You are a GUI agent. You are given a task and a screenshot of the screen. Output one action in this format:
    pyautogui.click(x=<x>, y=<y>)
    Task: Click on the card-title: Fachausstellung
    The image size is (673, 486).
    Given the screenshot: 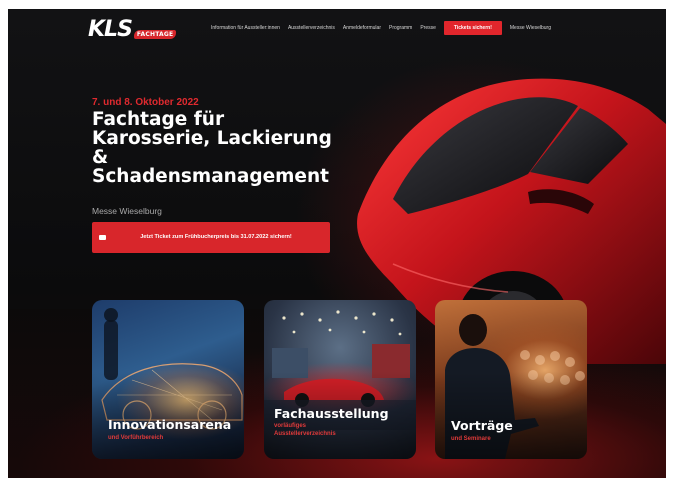 What is the action you would take?
    pyautogui.click(x=331, y=413)
    